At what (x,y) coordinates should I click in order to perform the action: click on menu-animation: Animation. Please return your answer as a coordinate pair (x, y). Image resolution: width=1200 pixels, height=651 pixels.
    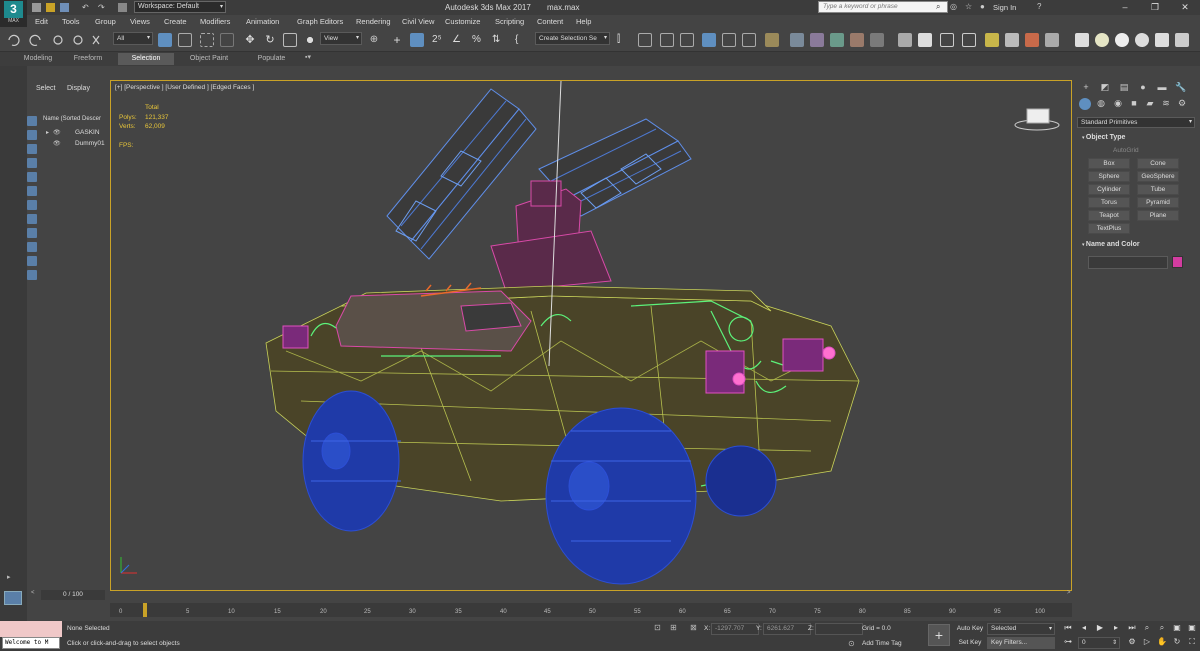
    Looking at the image, I should click on (262, 21).